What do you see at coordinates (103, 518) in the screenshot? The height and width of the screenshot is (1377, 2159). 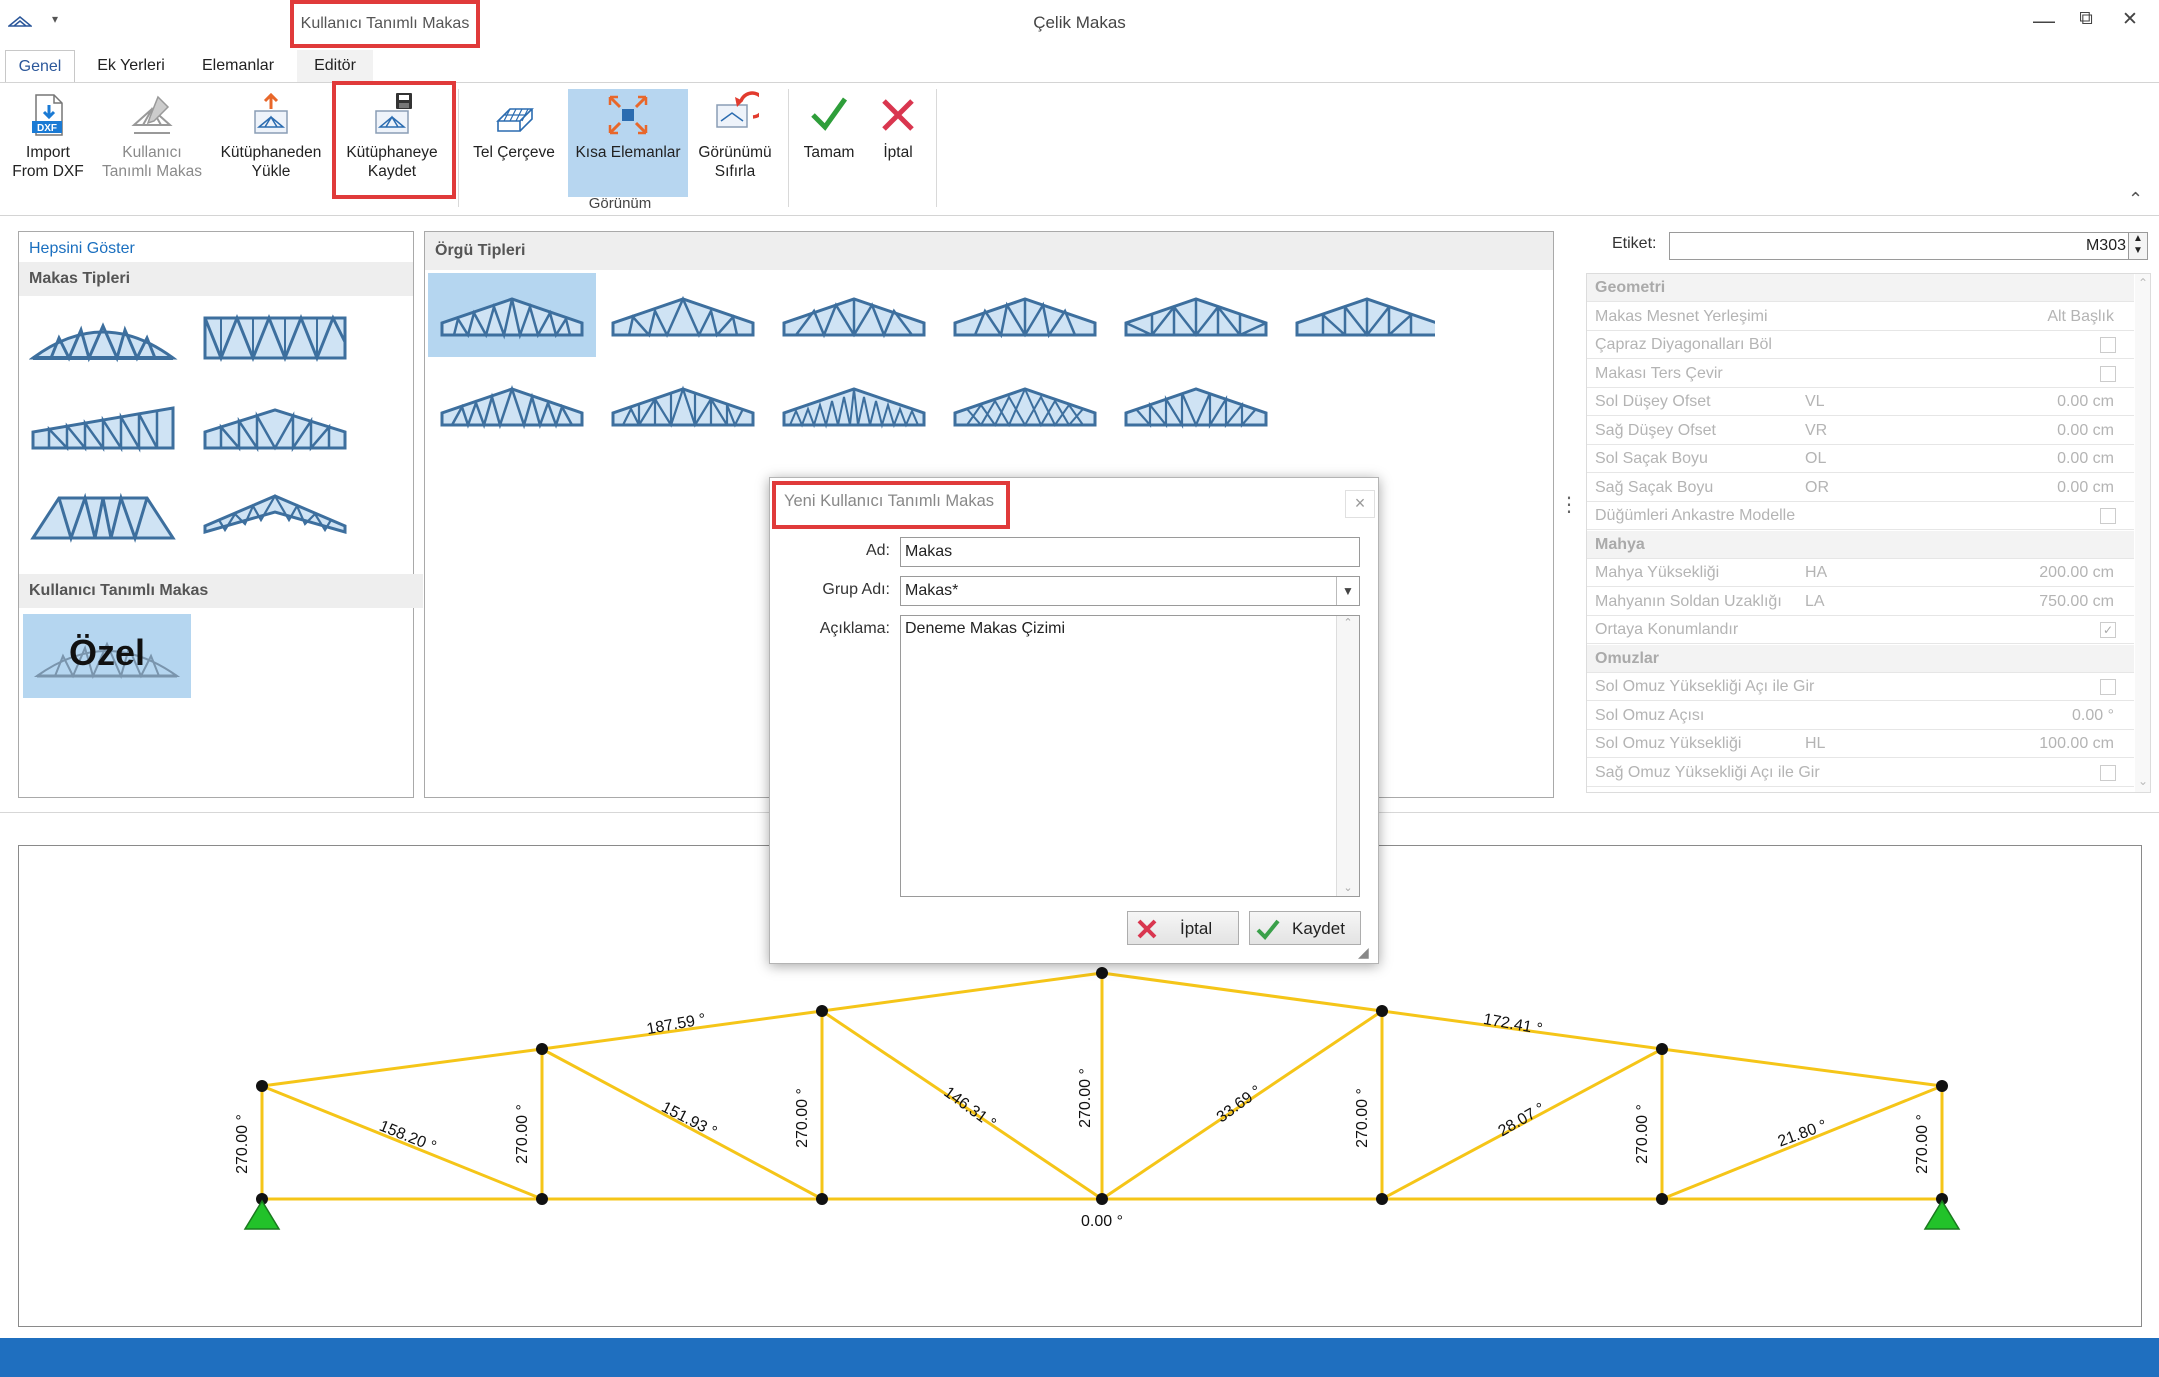 I see `truss-type-trapezoid` at bounding box center [103, 518].